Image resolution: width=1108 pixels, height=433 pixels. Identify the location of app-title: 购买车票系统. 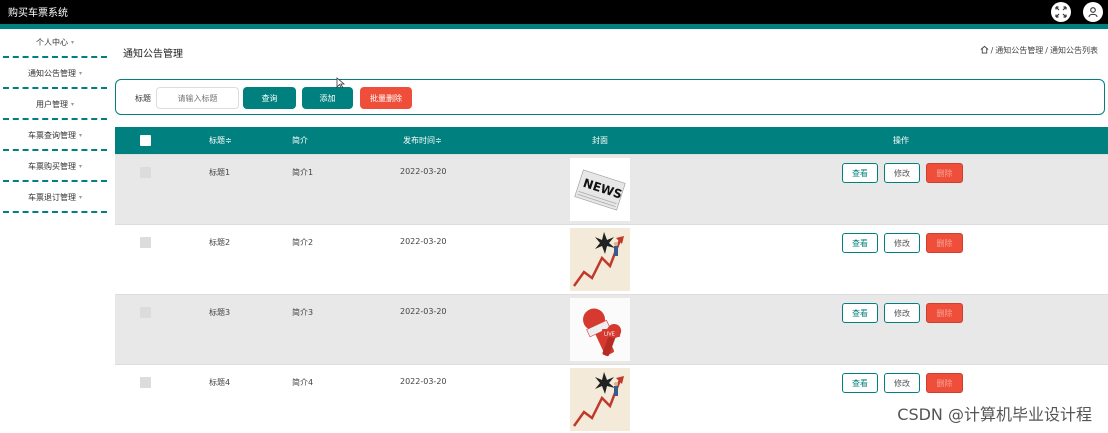
(38, 13).